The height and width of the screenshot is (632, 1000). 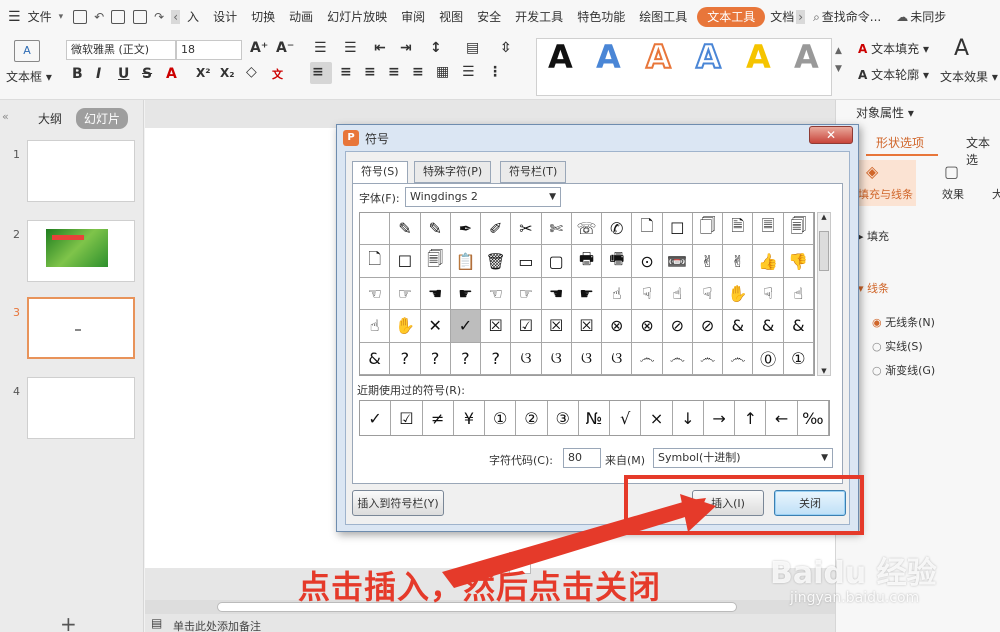 I want to click on annotation-overlay, so click(x=653, y=531).